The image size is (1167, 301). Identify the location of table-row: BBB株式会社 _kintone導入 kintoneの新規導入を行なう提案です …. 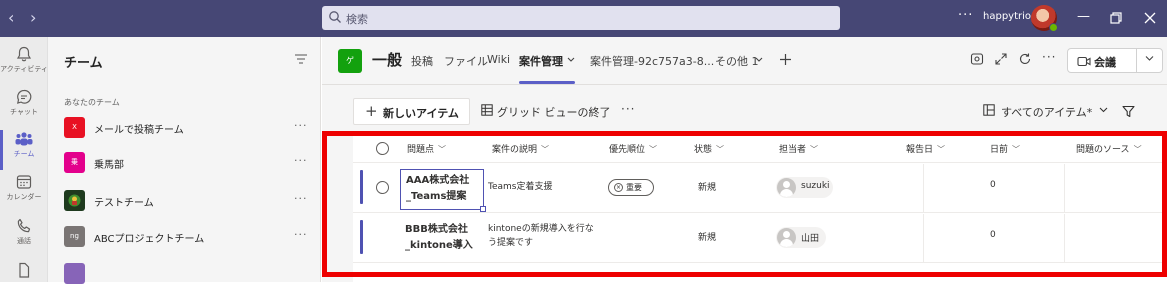
(760, 238).